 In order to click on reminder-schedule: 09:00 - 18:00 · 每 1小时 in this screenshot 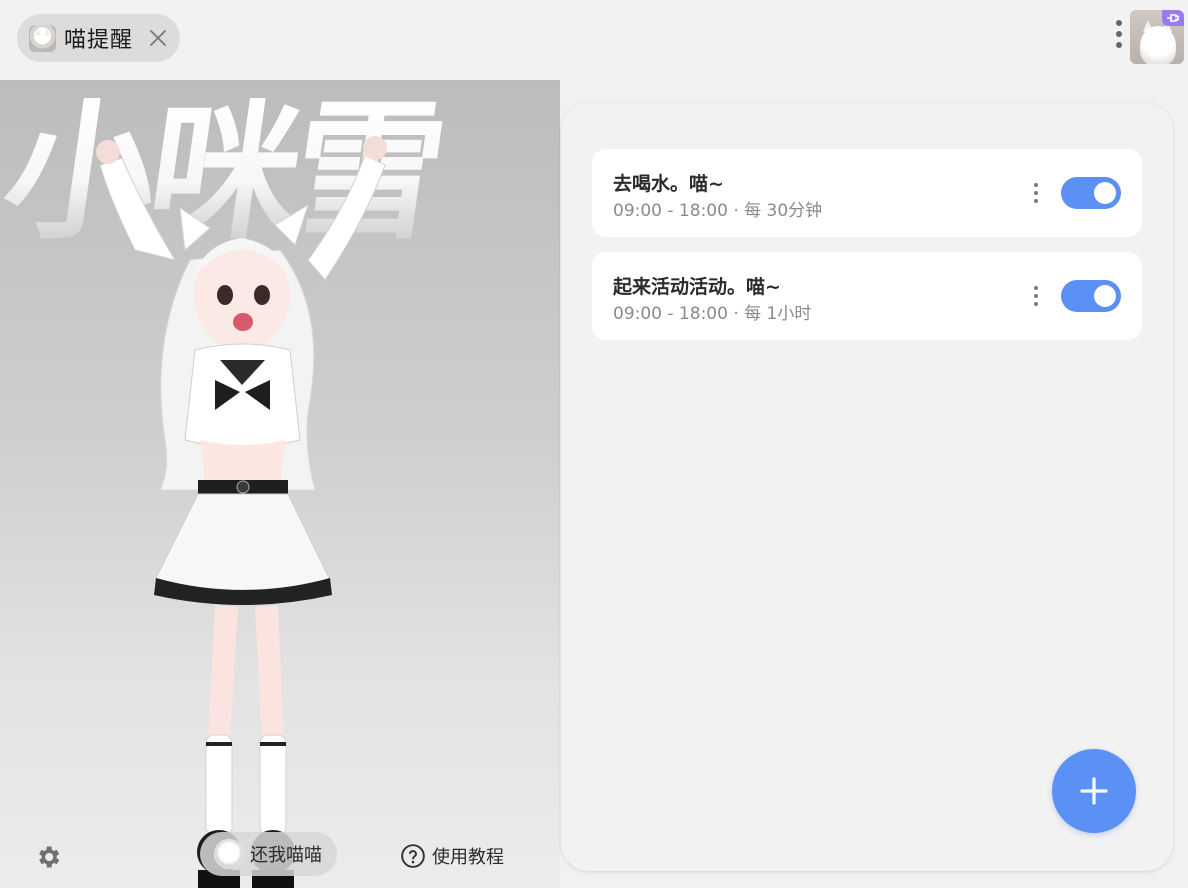, I will do `click(712, 314)`.